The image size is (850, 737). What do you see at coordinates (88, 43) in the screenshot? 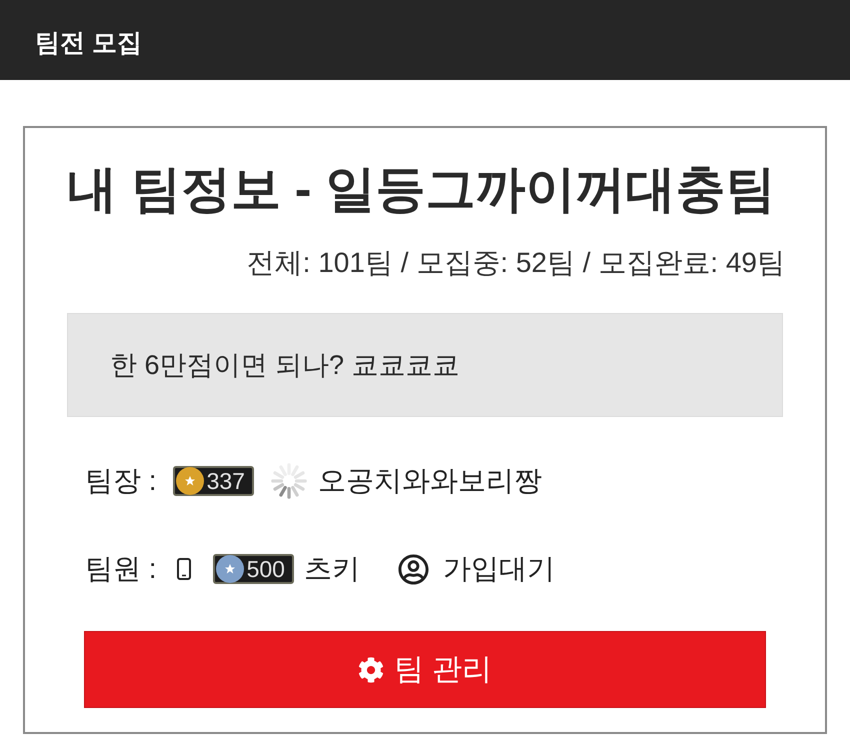
I see `page-title: 팀전 모집` at bounding box center [88, 43].